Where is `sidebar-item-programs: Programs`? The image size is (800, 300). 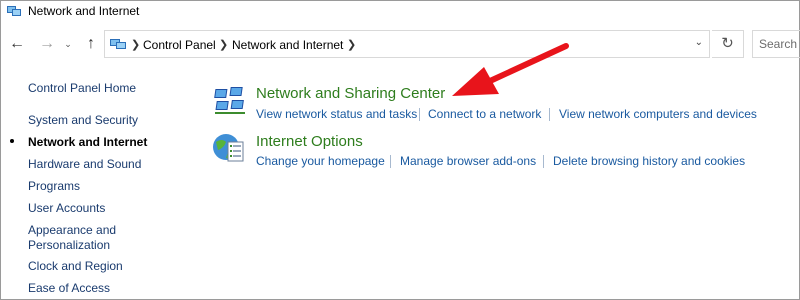 sidebar-item-programs: Programs is located at coordinates (54, 186).